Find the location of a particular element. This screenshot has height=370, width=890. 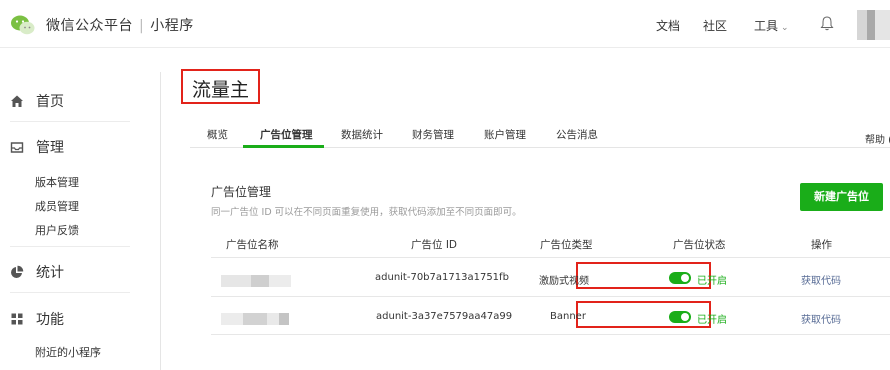

sidebar-item-label: 管理 is located at coordinates (50, 148).